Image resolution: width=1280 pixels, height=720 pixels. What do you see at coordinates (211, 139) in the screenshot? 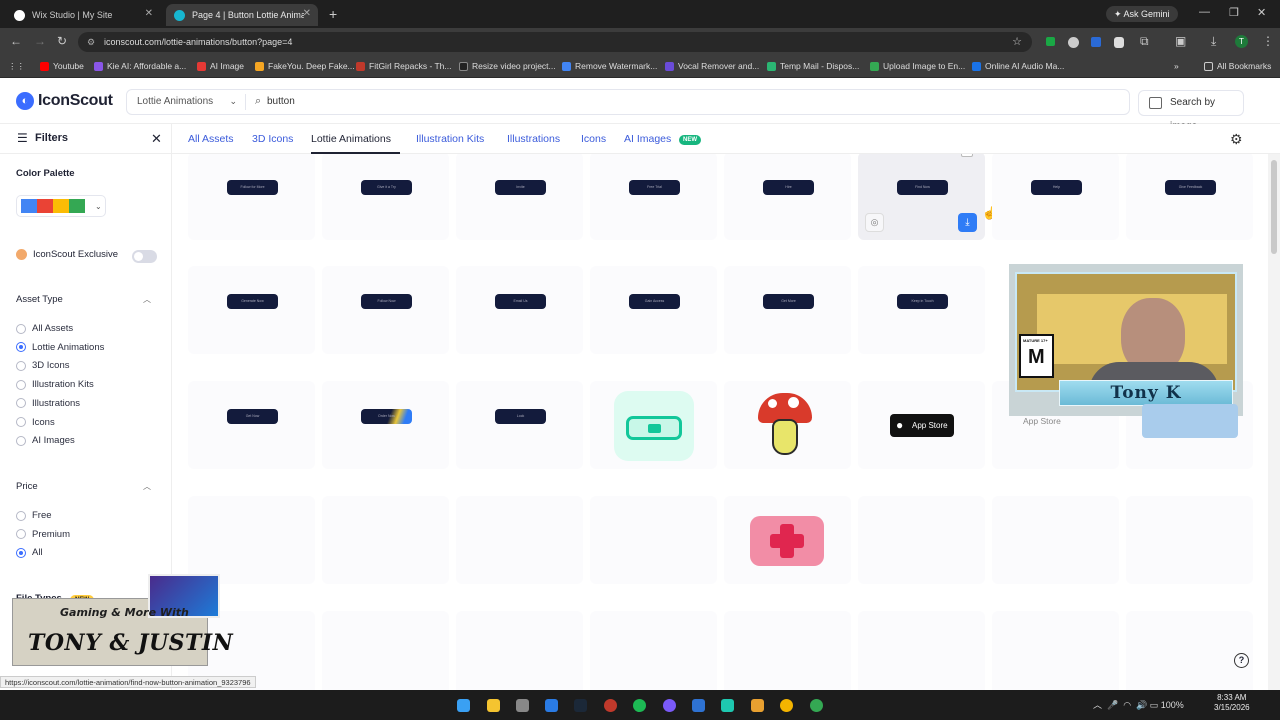
I see `tab-all-assets: All Assets` at bounding box center [211, 139].